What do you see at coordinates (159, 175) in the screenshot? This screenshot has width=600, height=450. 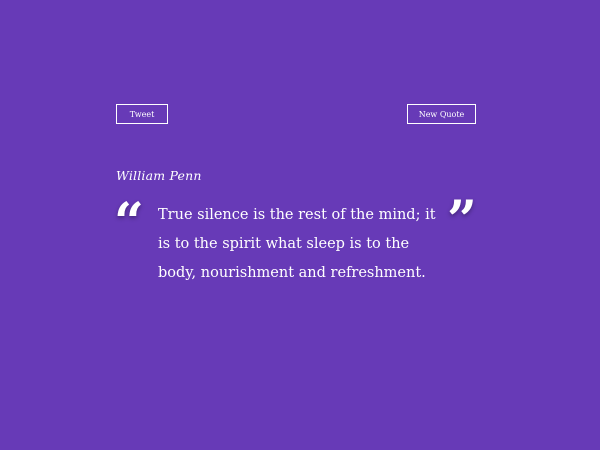 I see `quote-author: William Penn` at bounding box center [159, 175].